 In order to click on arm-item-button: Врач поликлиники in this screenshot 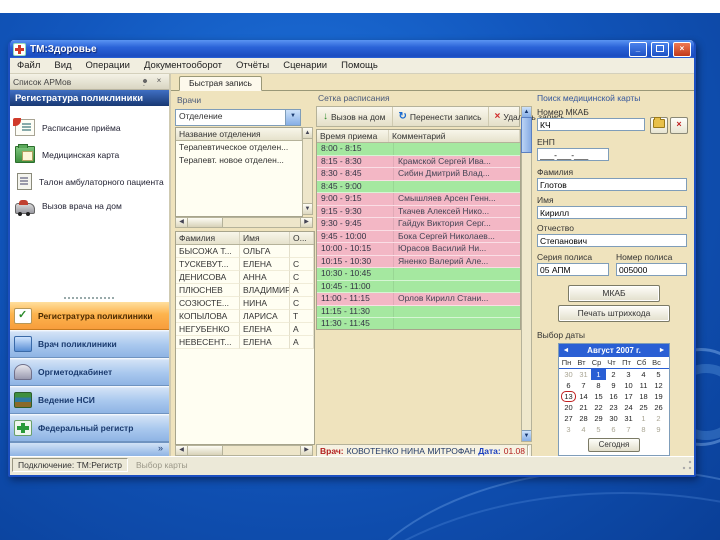, I will do `click(89, 344)`.